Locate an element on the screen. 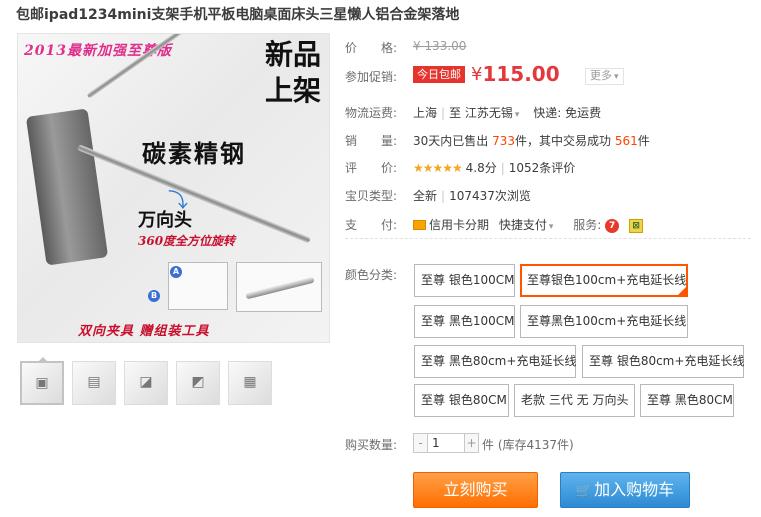  thumbnail-3: ◪ is located at coordinates (146, 383).